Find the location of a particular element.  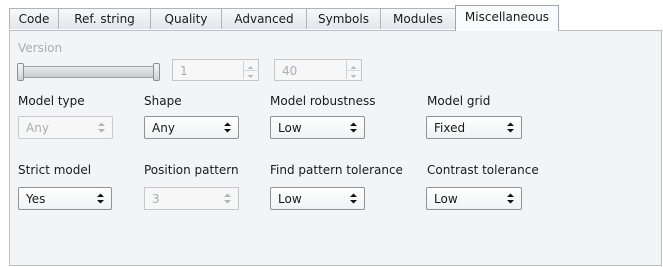

tab-code: Code is located at coordinates (34, 18).